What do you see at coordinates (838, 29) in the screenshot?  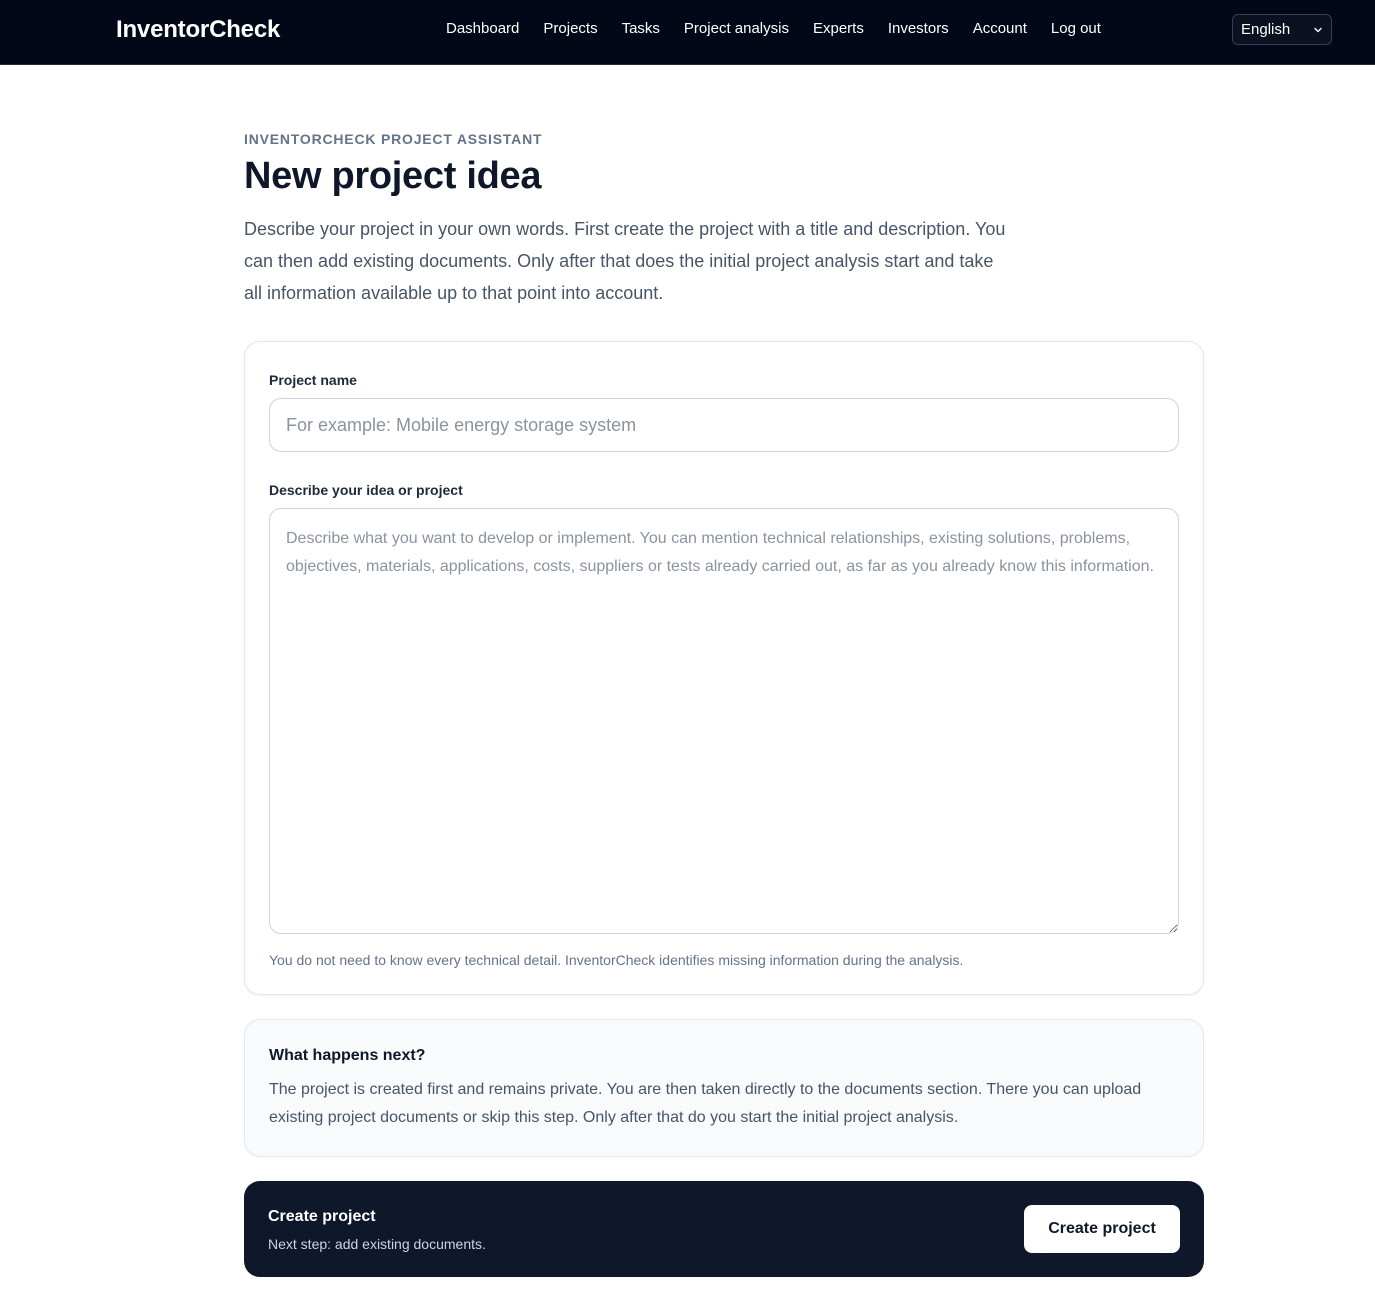 I see `nav-item-experts: Experts` at bounding box center [838, 29].